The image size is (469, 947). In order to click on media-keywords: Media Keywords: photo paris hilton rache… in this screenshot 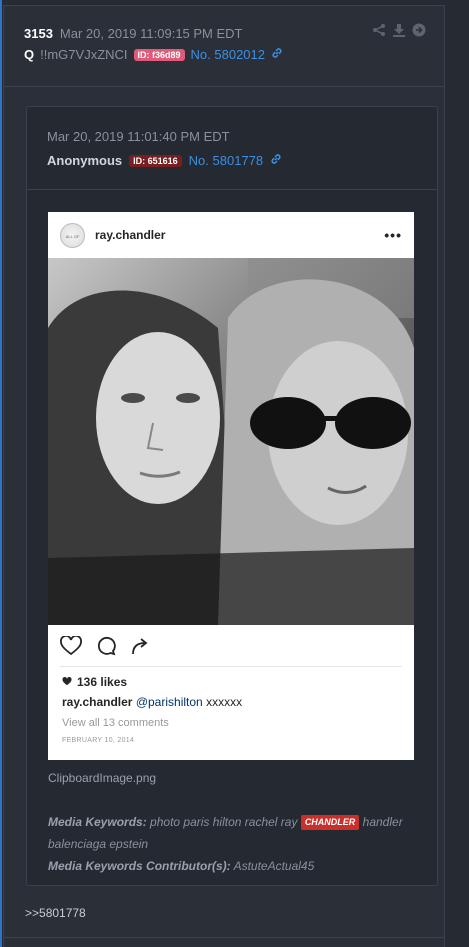, I will do `click(233, 844)`.